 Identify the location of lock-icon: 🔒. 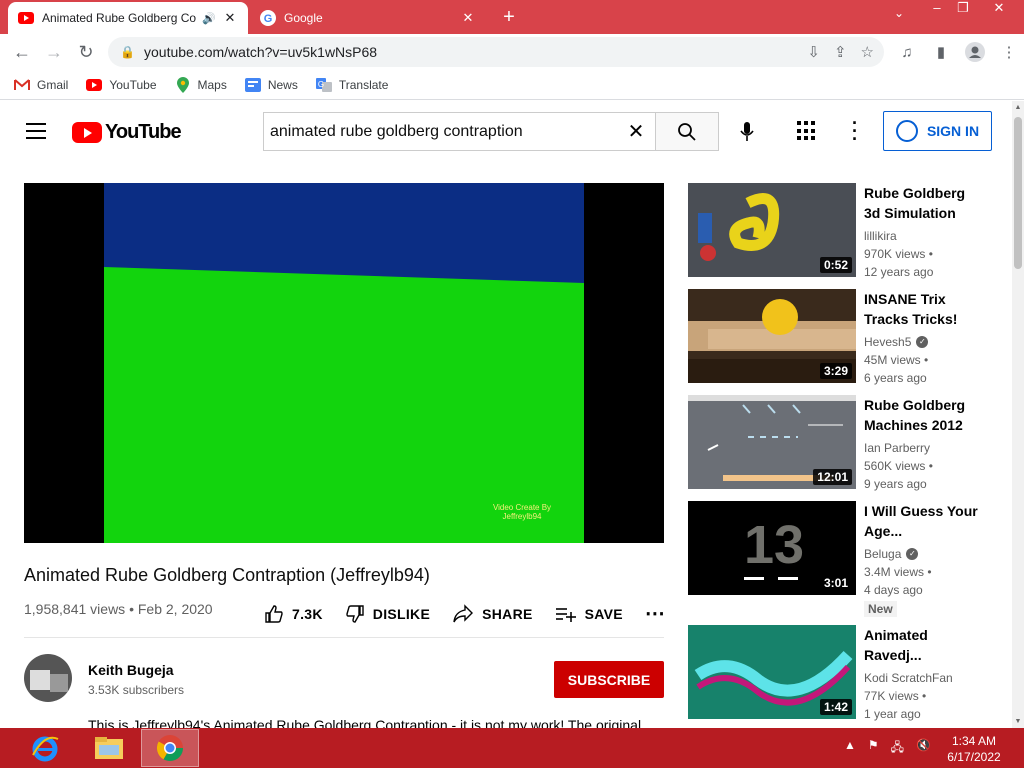
(127, 52).